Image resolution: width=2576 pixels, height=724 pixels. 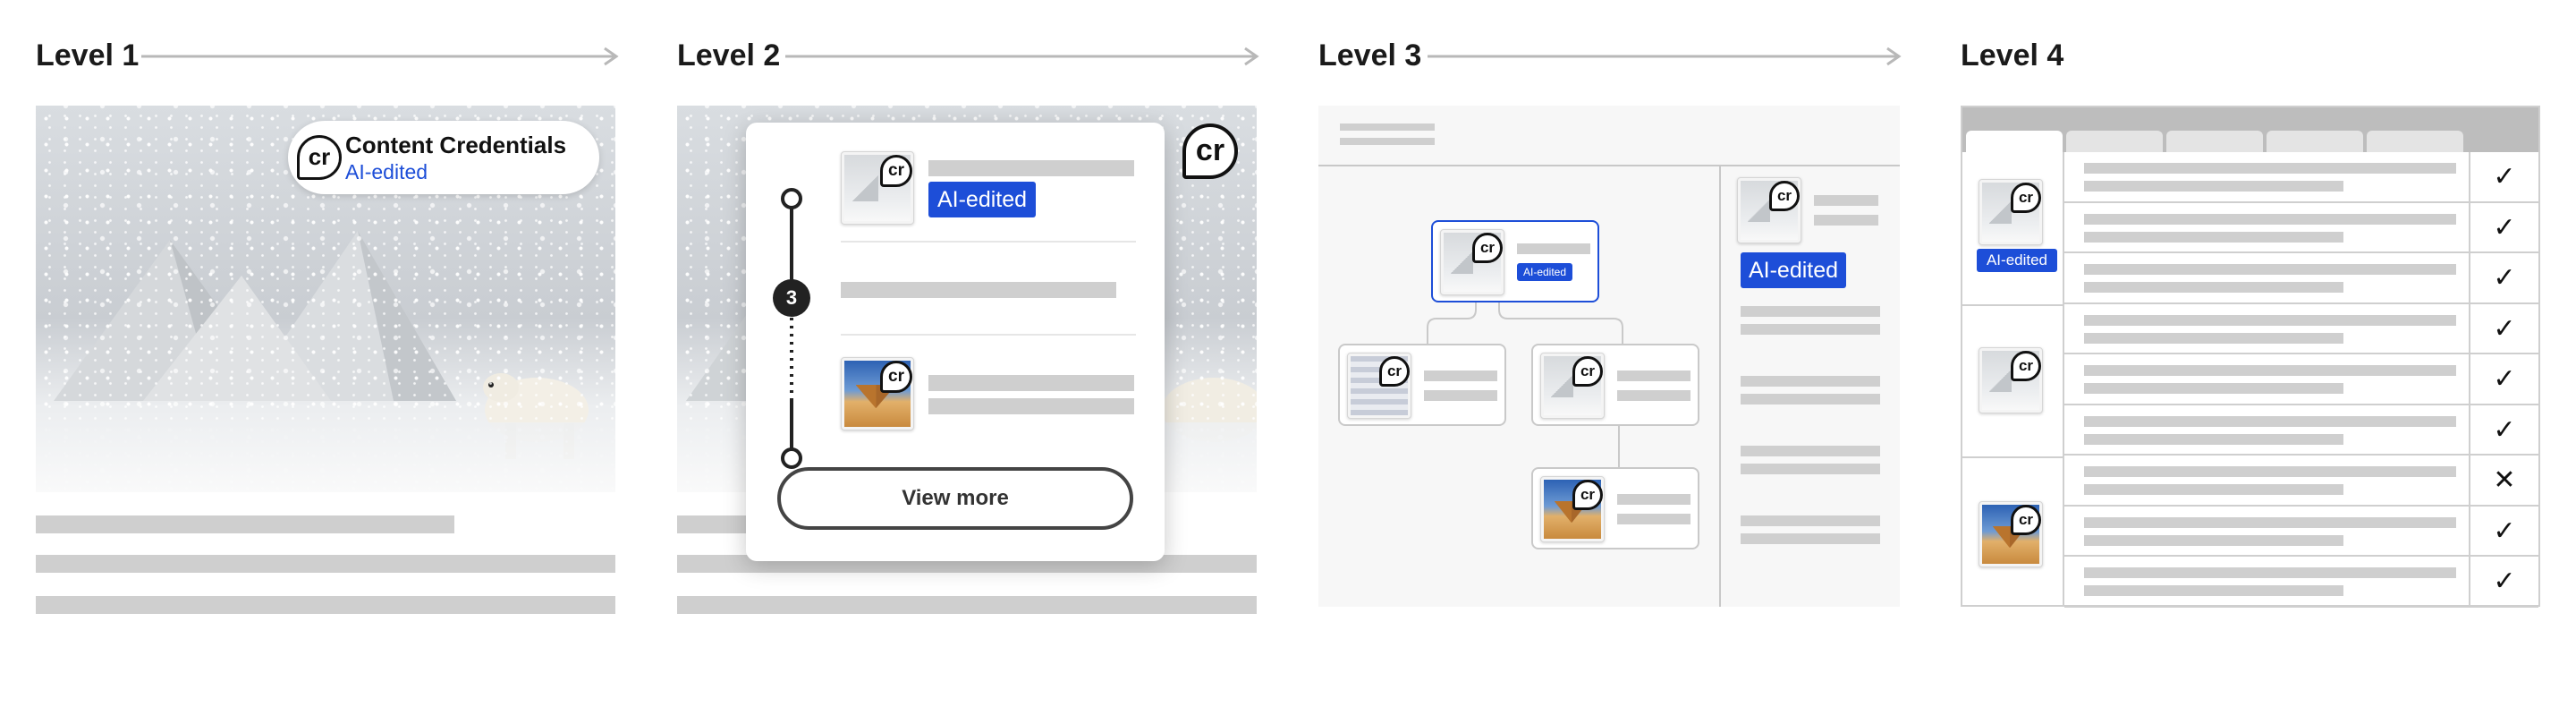 I want to click on node-original: cr, so click(x=1615, y=508).